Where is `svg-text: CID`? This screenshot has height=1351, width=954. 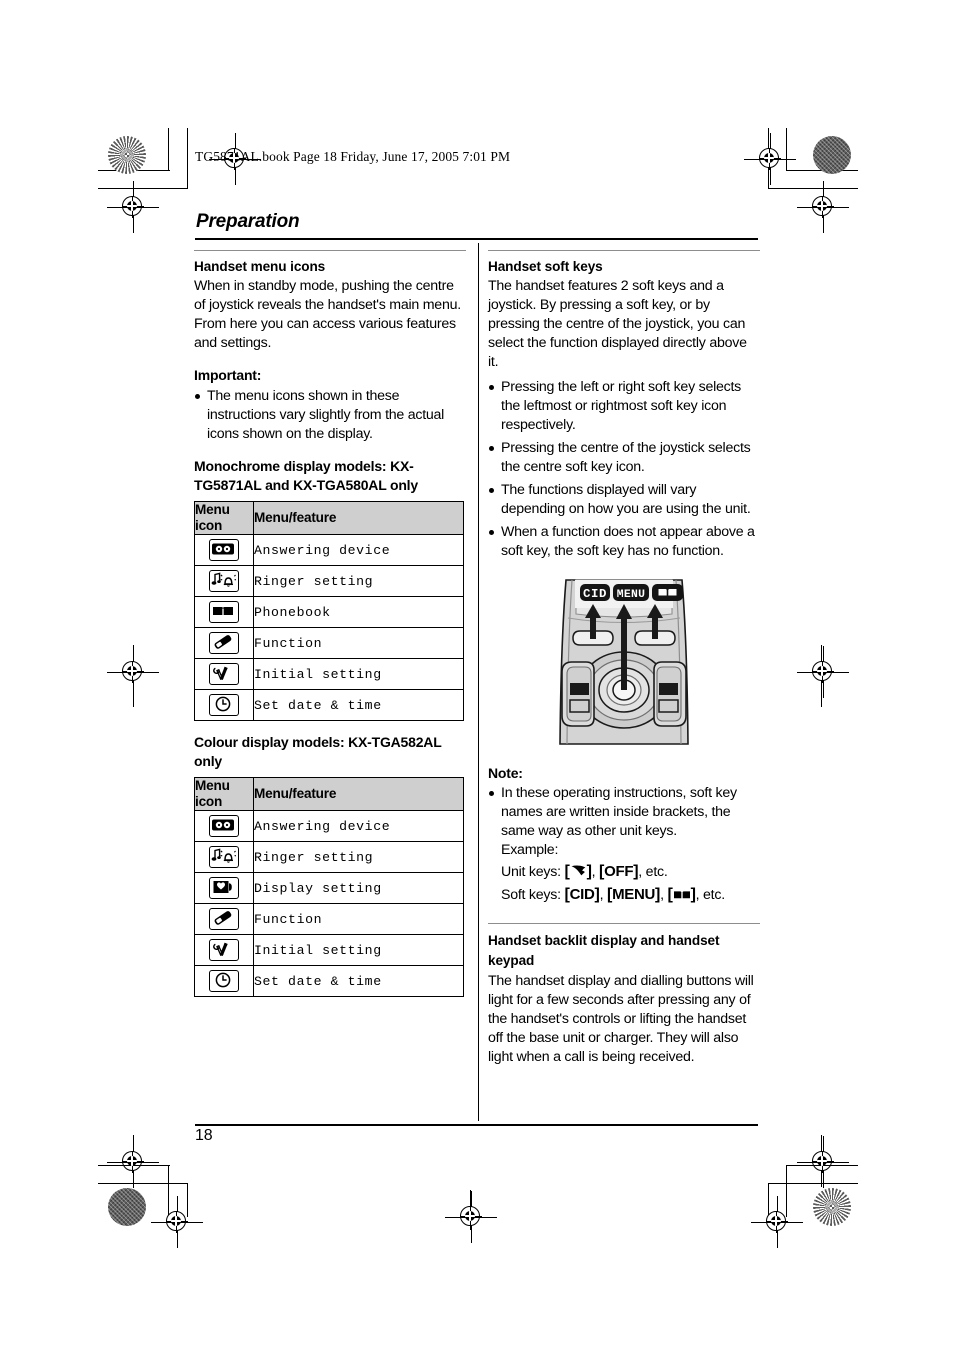 svg-text: CID is located at coordinates (595, 594).